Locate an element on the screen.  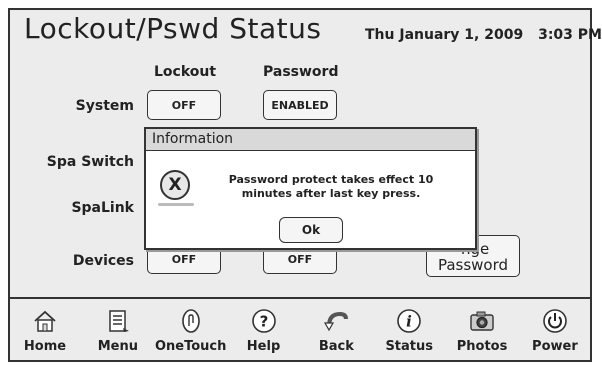
dialog-message-line2: minutes after last key press. is located at coordinates (331, 193).